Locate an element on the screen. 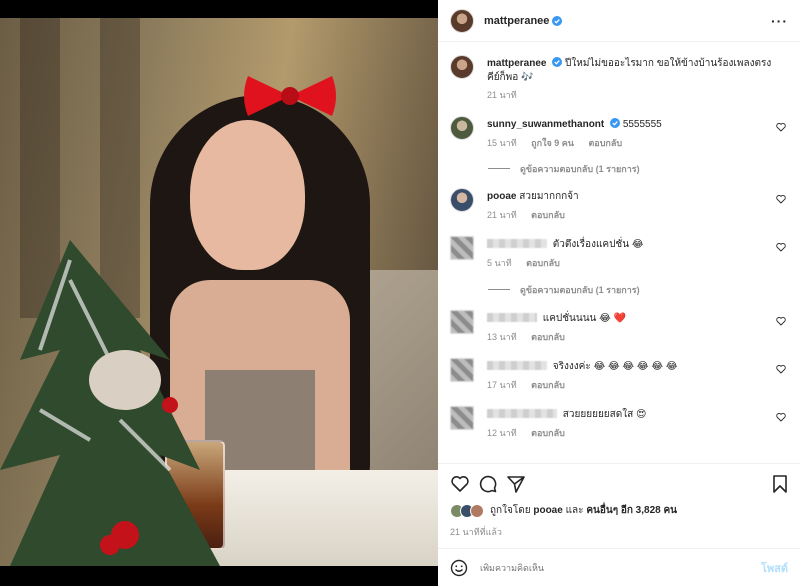 The height and width of the screenshot is (586, 800). add-comment-bar: โพสต์ is located at coordinates (619, 567).